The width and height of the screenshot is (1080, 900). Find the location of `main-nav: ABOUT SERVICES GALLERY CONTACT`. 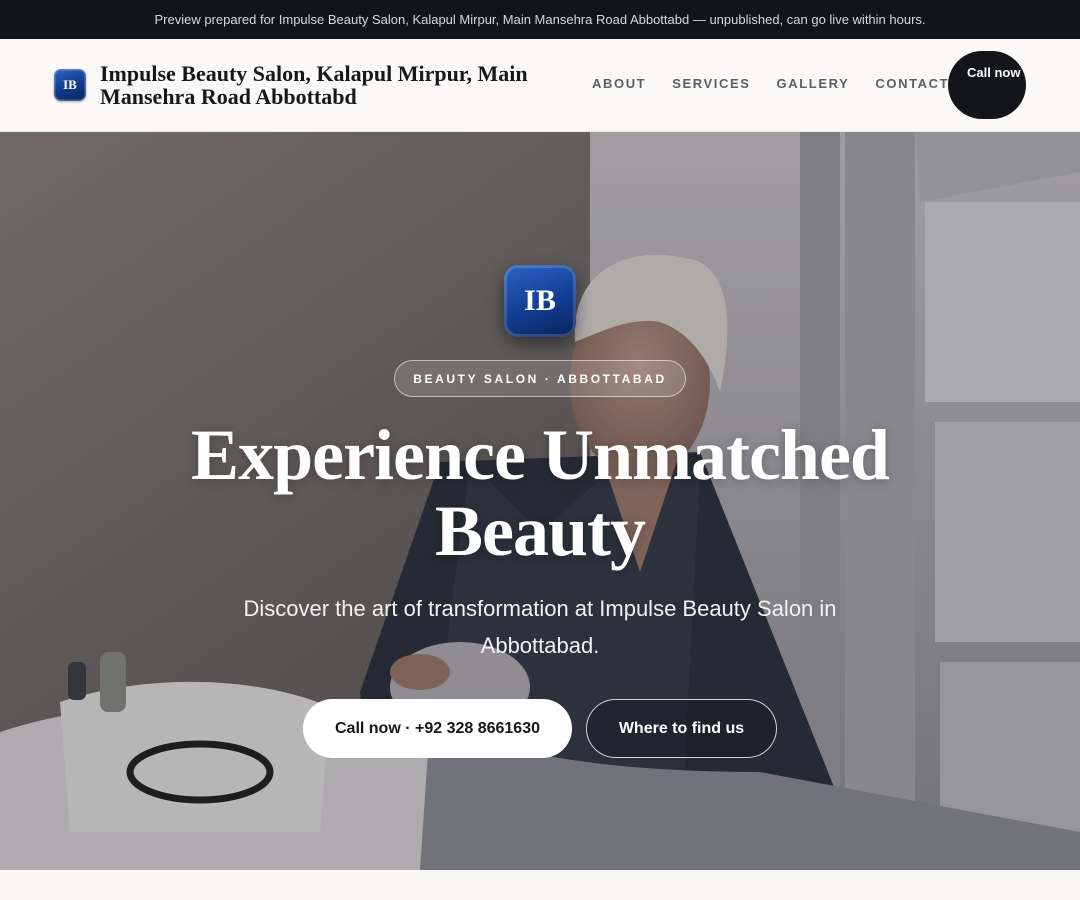

main-nav: ABOUT SERVICES GALLERY CONTACT is located at coordinates (783, 83).